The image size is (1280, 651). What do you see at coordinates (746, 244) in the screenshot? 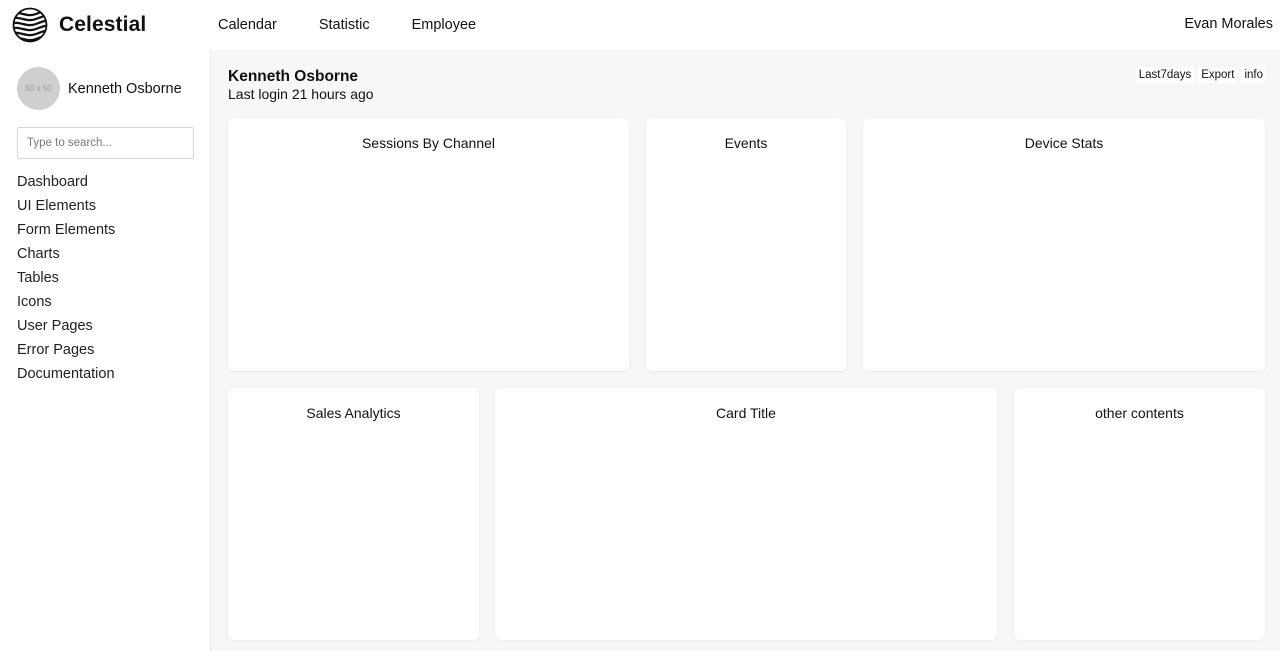
I see `card-events: Events` at bounding box center [746, 244].